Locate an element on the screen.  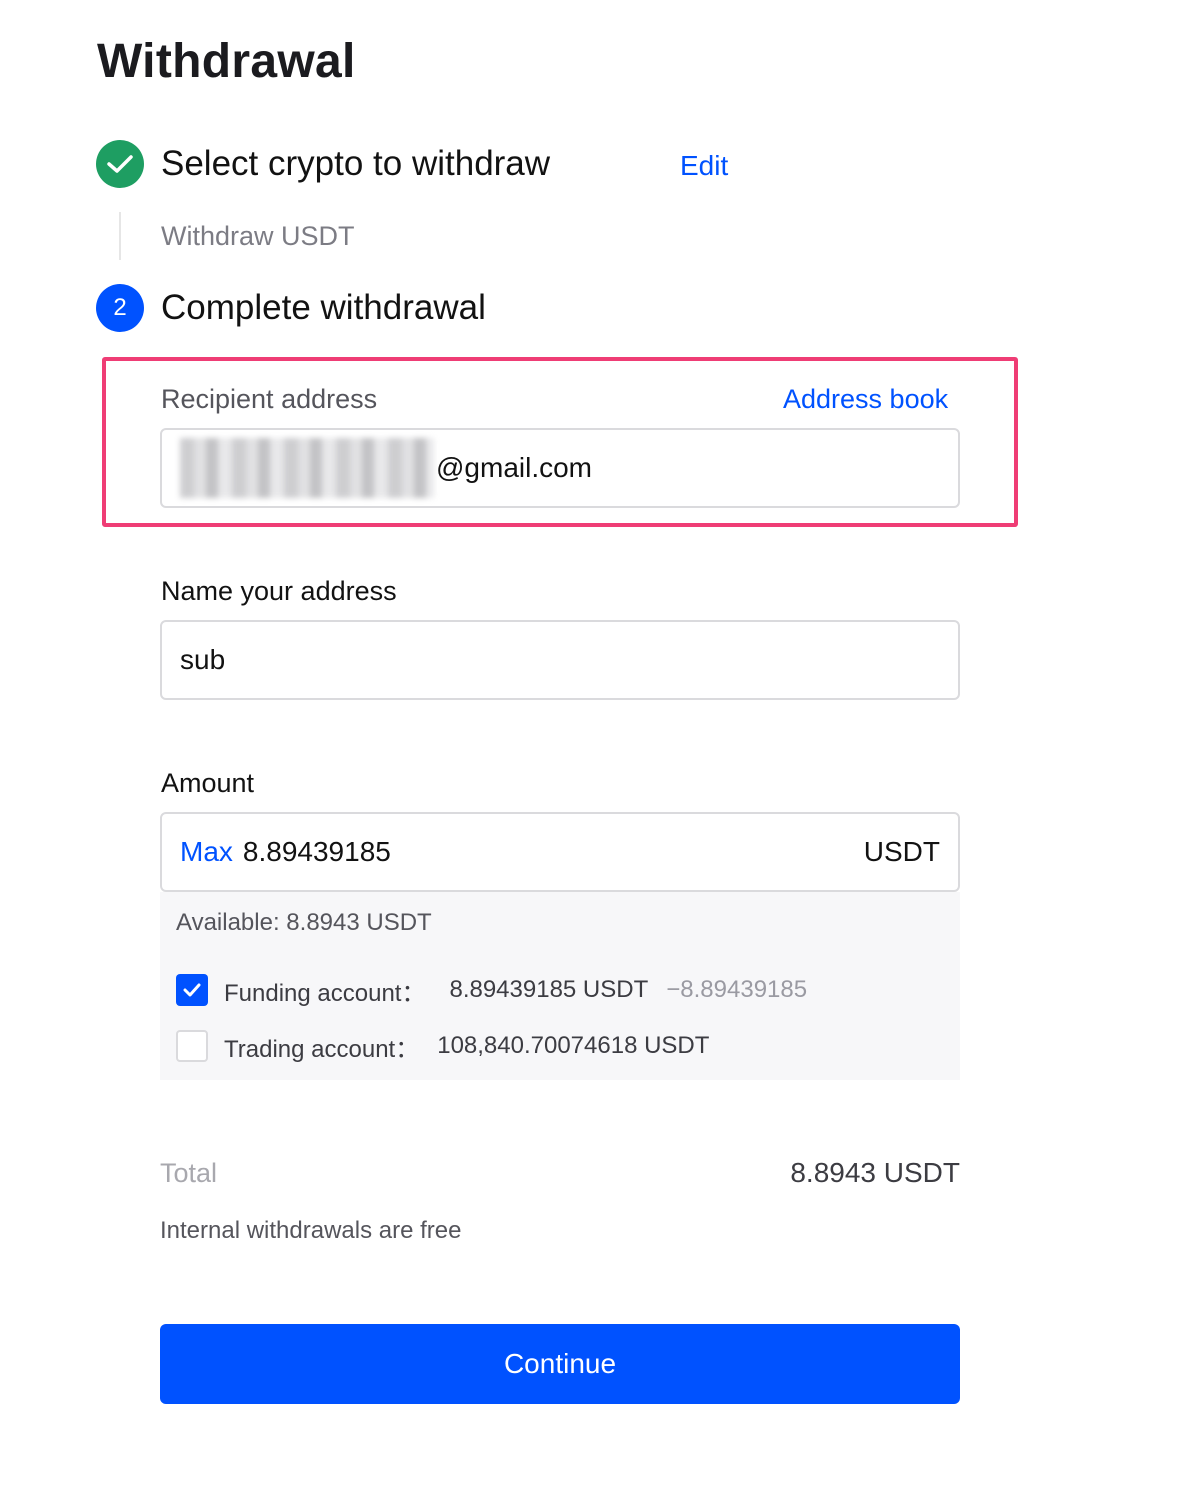
step-connector is located at coordinates (120, 236).